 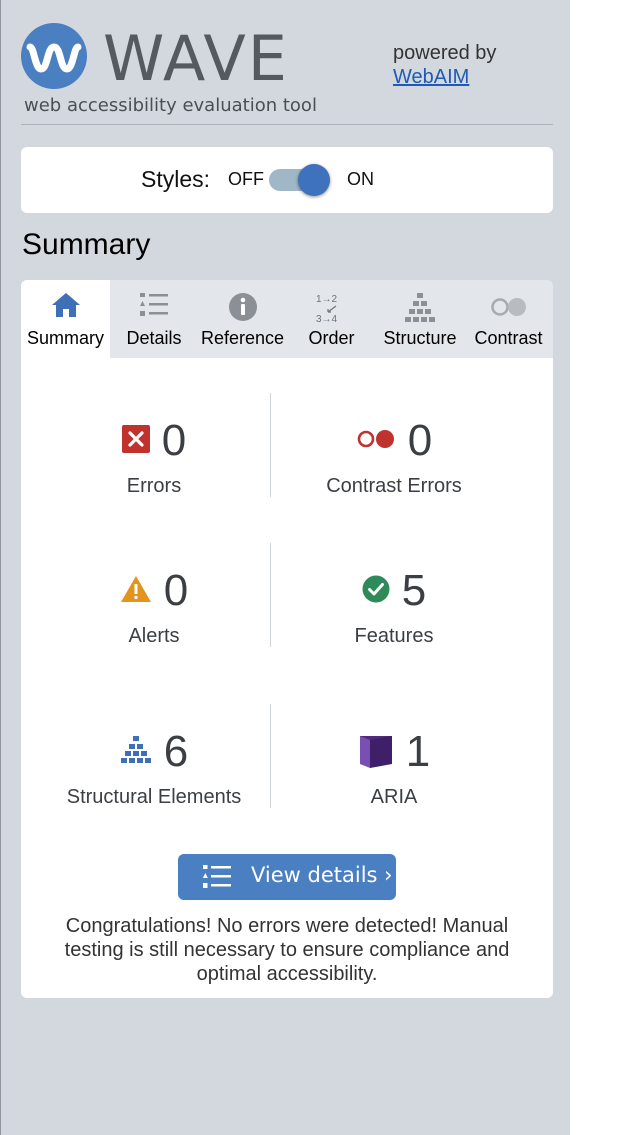 What do you see at coordinates (287, 180) in the screenshot?
I see `styles-toggle-panel: Styles: OFF ON` at bounding box center [287, 180].